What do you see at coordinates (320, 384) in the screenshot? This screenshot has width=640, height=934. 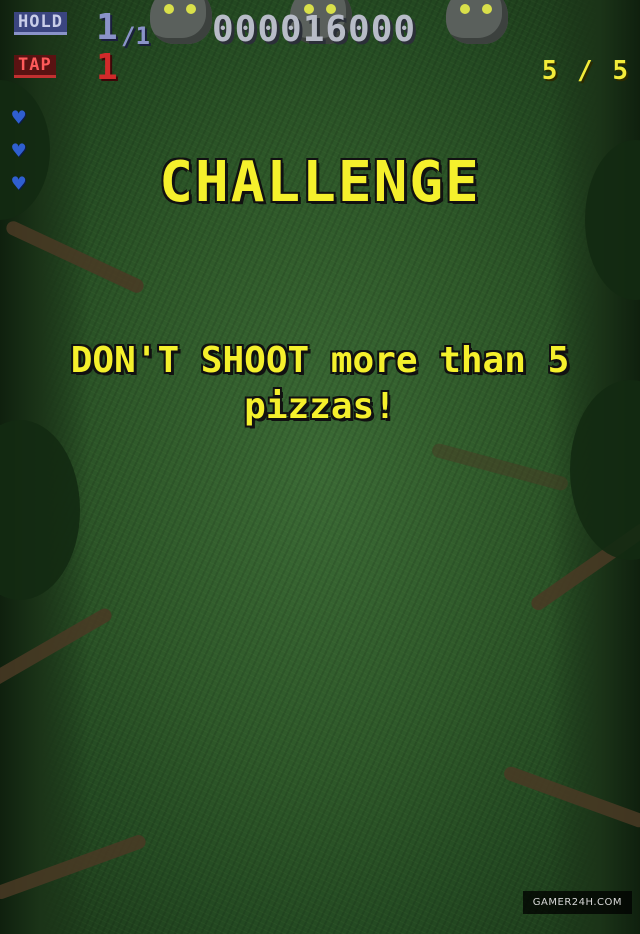 I see `challenge-description: DON'T SHOOT more than 5 pizzas!` at bounding box center [320, 384].